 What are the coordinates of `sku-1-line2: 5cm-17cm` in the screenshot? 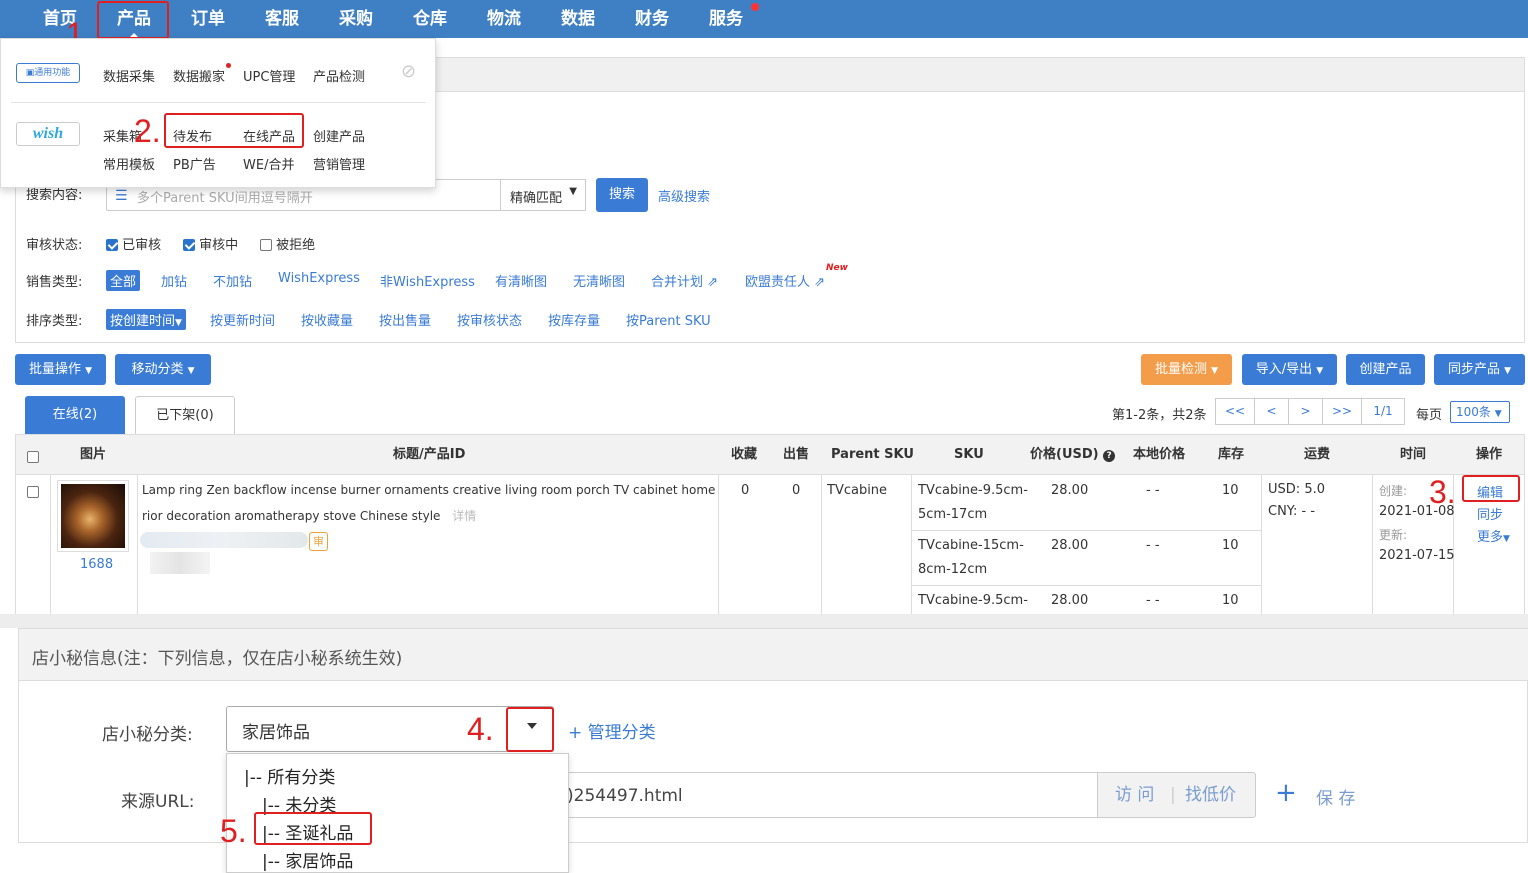 It's located at (953, 514).